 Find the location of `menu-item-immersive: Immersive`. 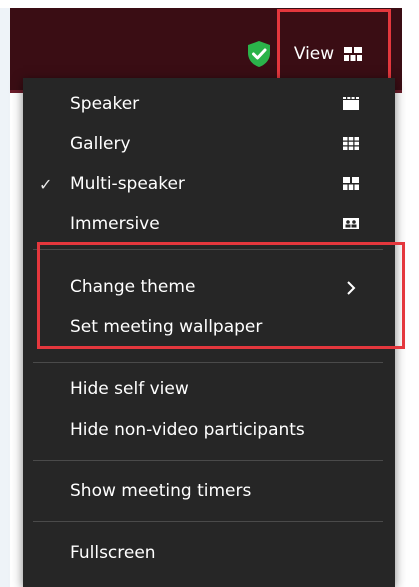

menu-item-immersive: Immersive is located at coordinates (209, 224).